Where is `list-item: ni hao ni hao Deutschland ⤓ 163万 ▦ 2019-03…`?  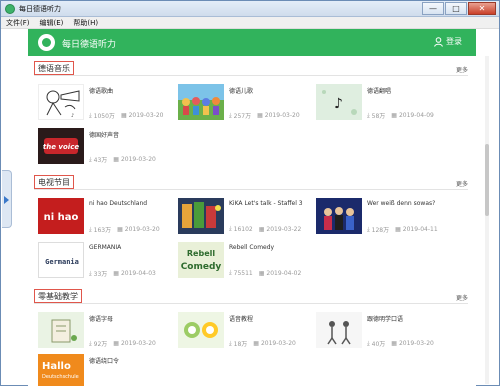
list-item: ni hao ni hao Deutschland ⤓ 163万 ▦ 2019-03… is located at coordinates (106, 216).